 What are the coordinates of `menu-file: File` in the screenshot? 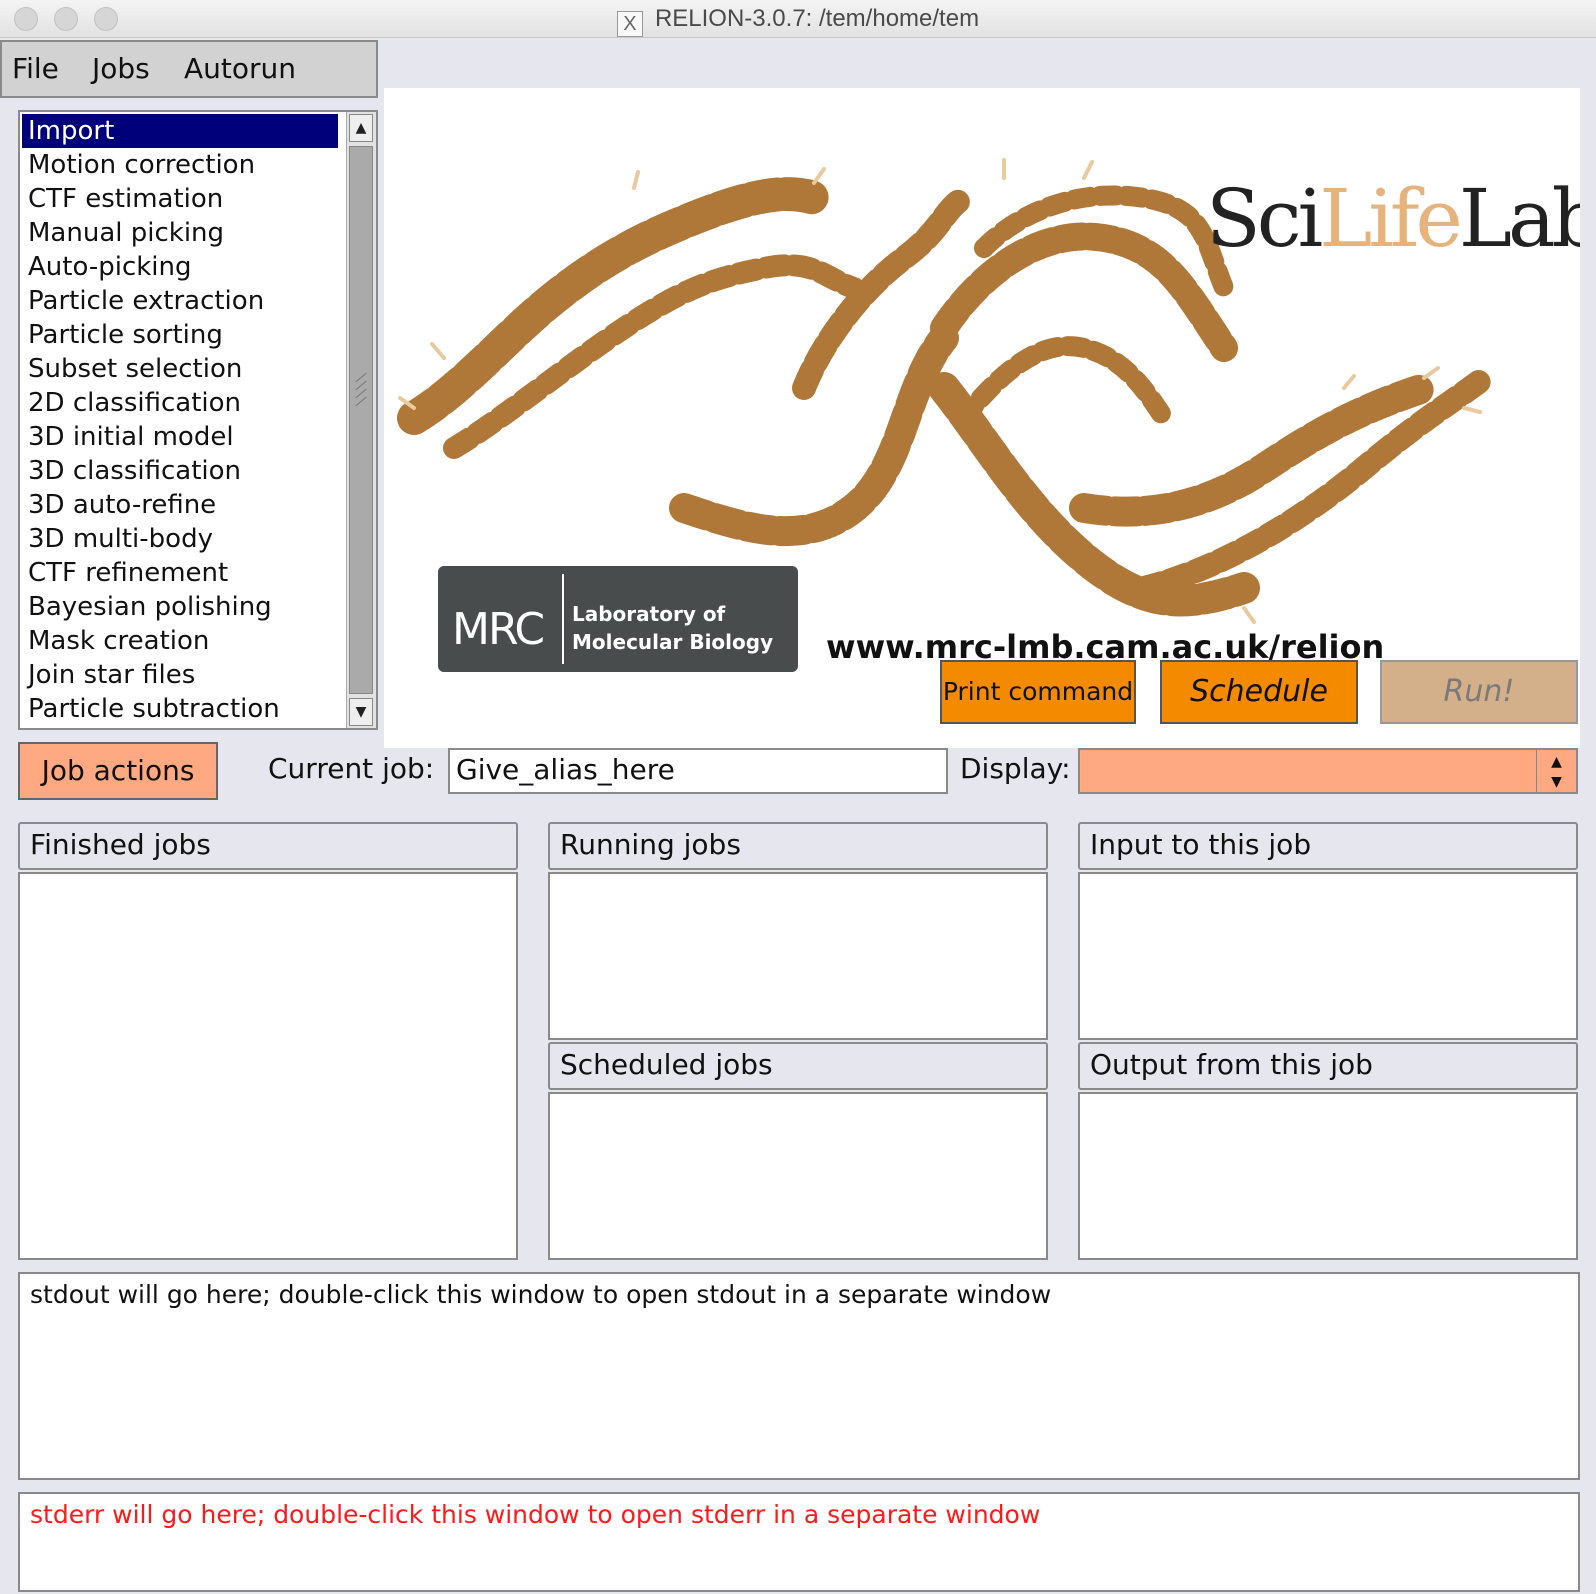 It's located at (35, 68).